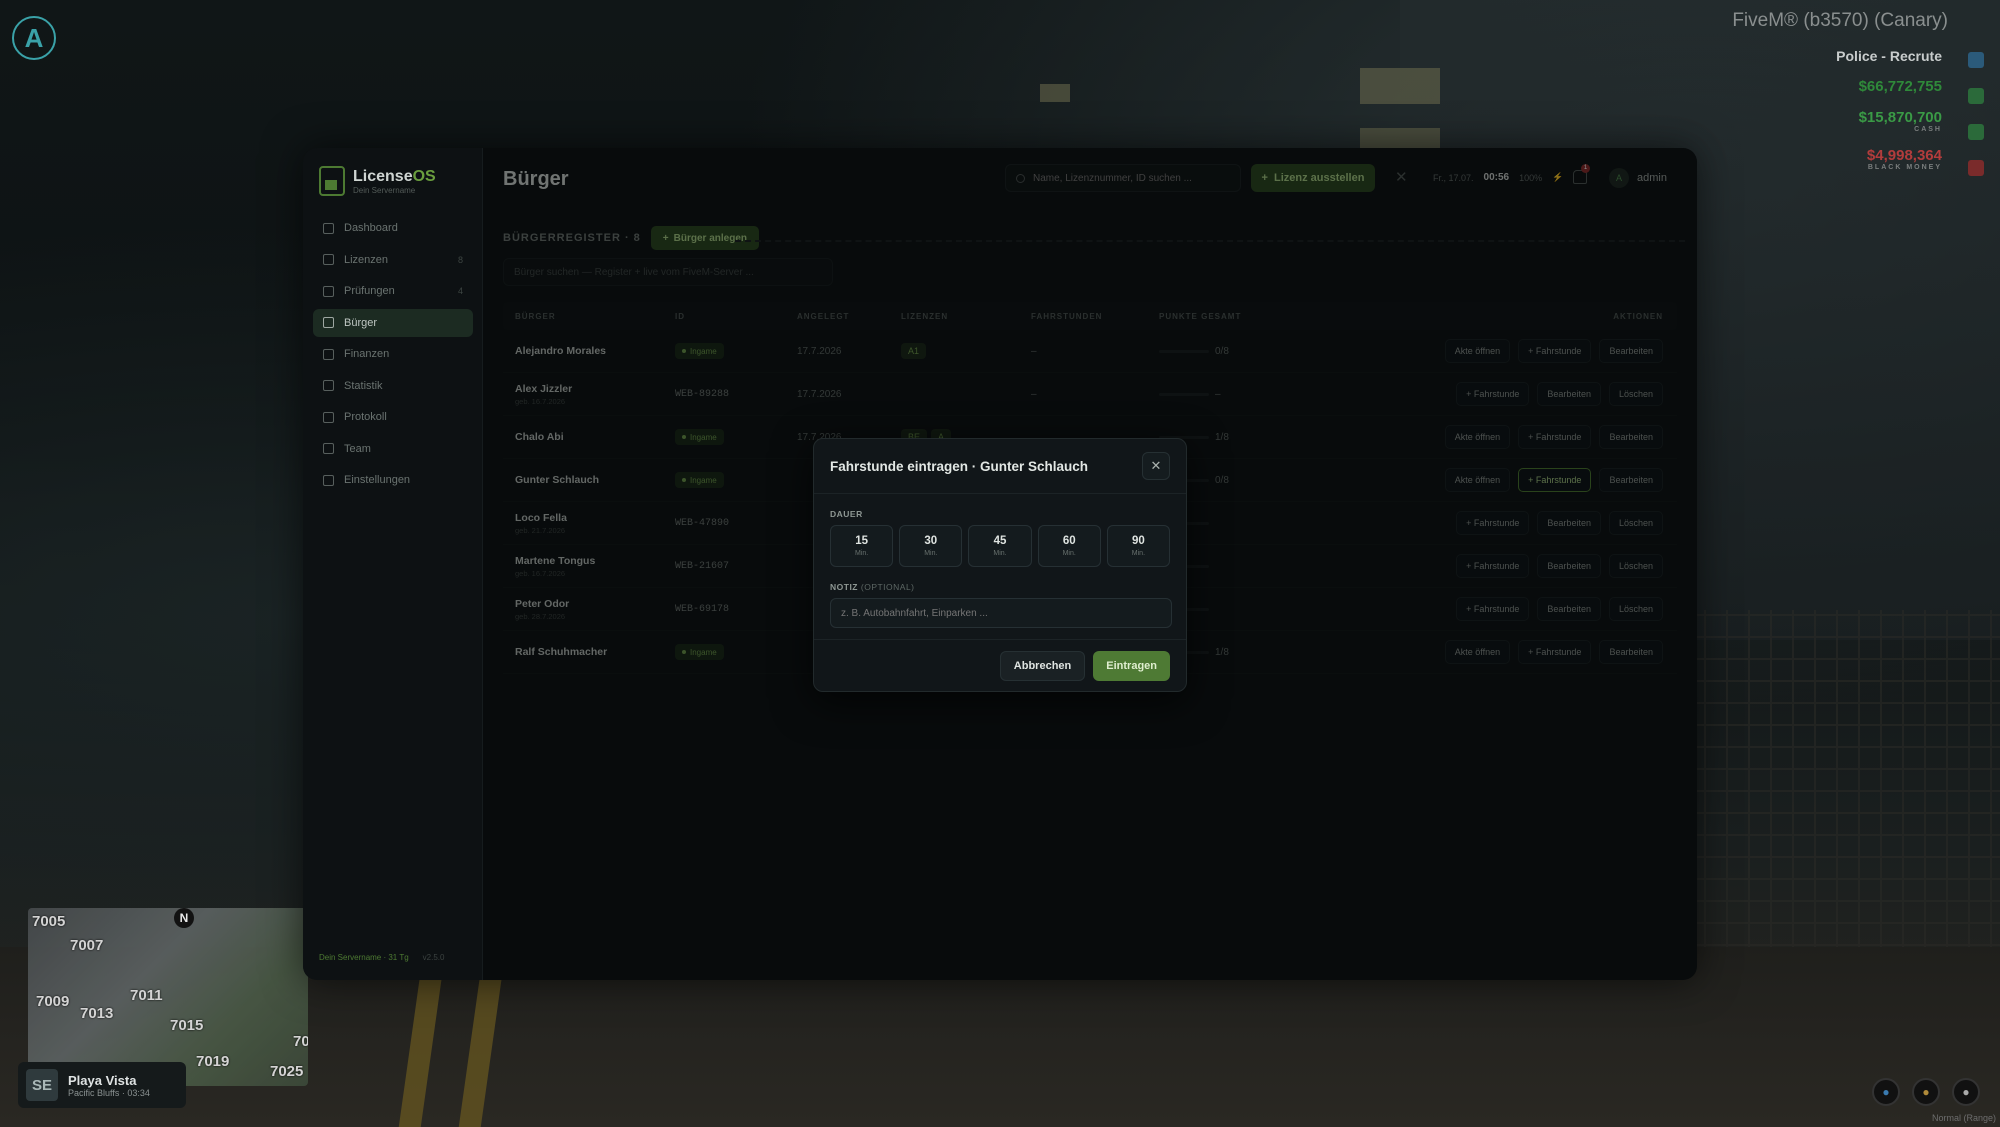 The height and width of the screenshot is (1127, 2000). What do you see at coordinates (357, 448) in the screenshot?
I see `sidebar-item-label: Team` at bounding box center [357, 448].